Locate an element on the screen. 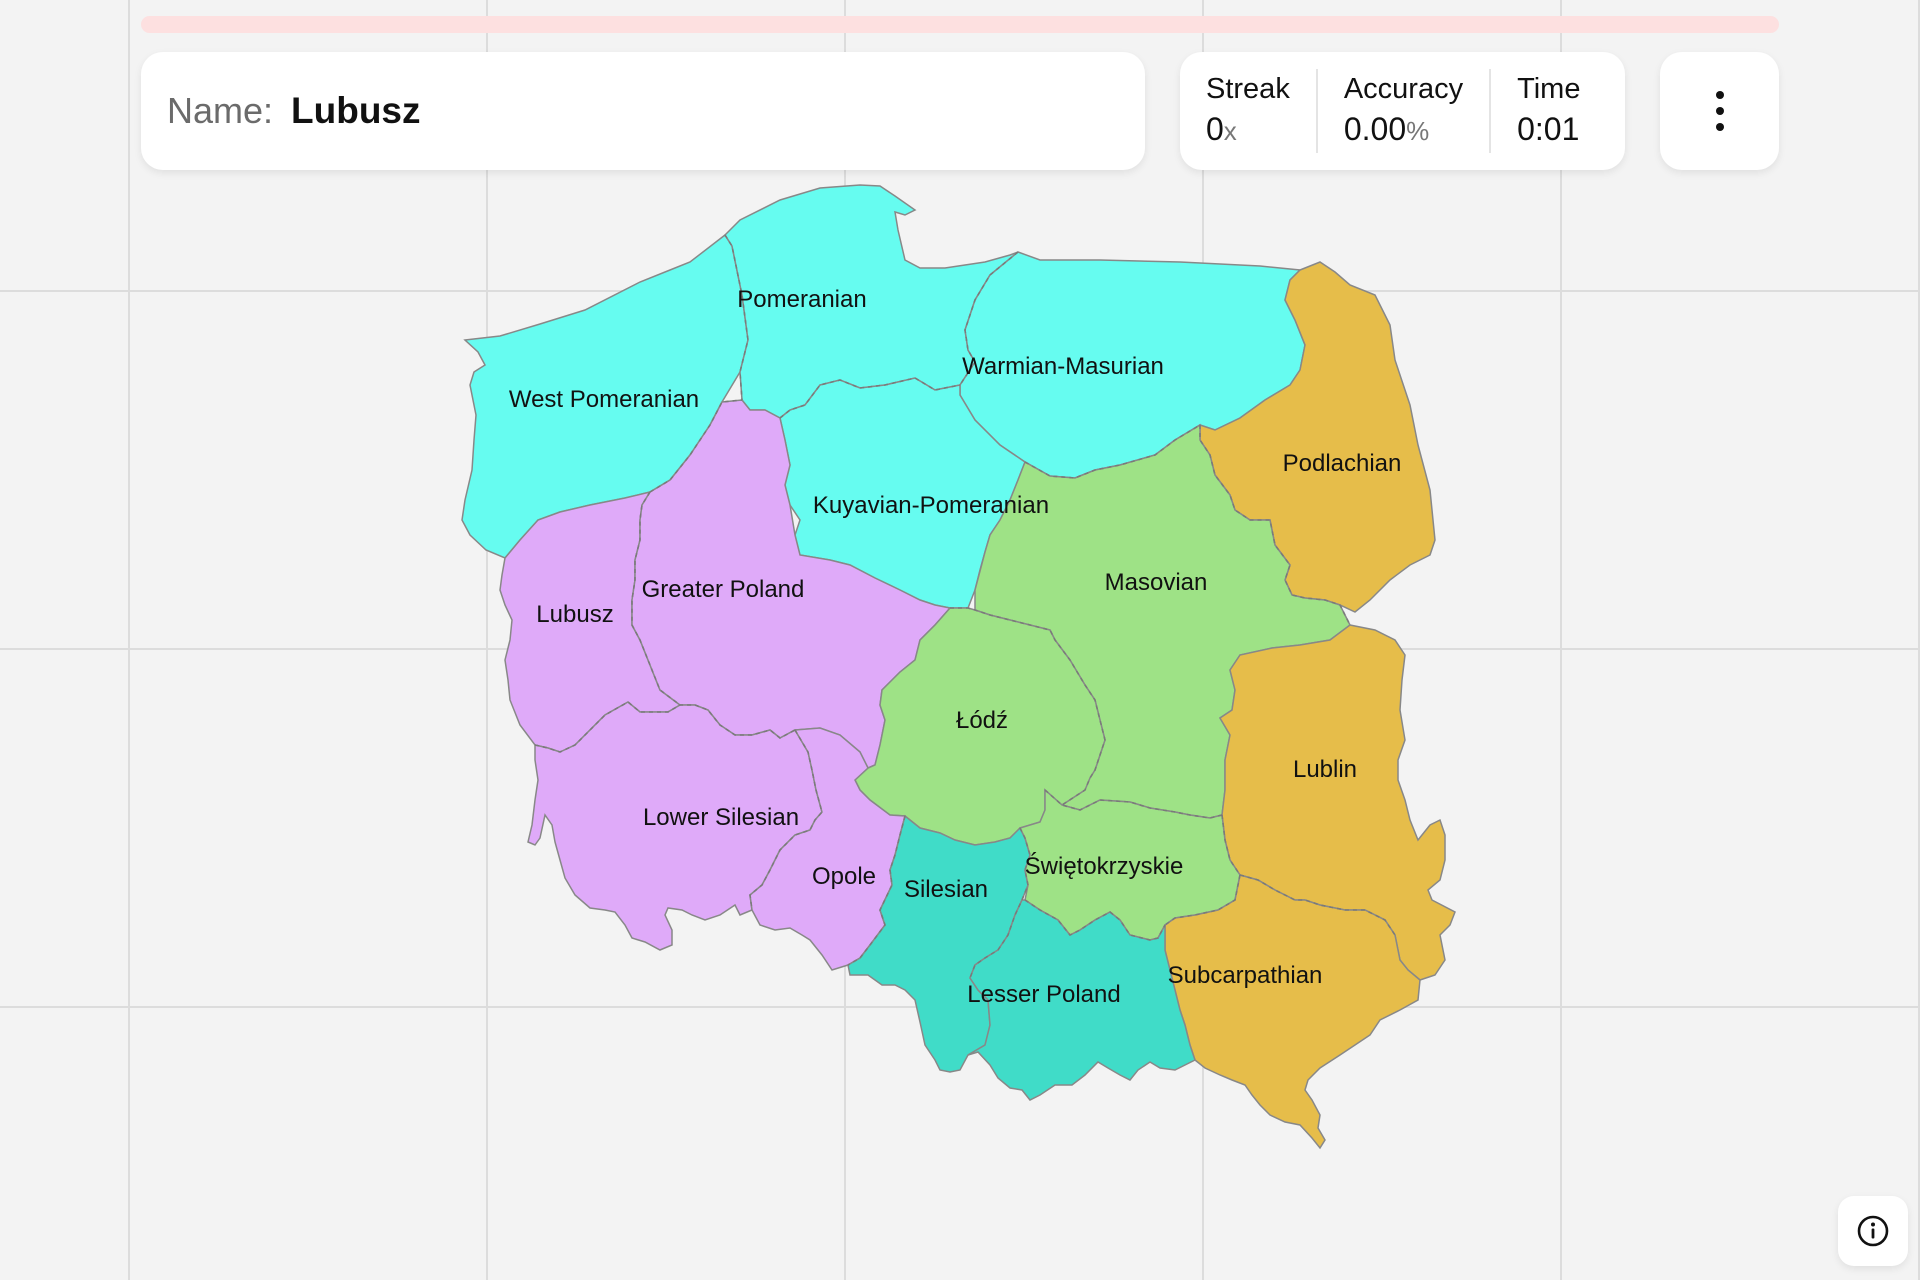 Image resolution: width=1920 pixels, height=1280 pixels. region-label: Kuyavian-Pomeranian is located at coordinates (931, 505).